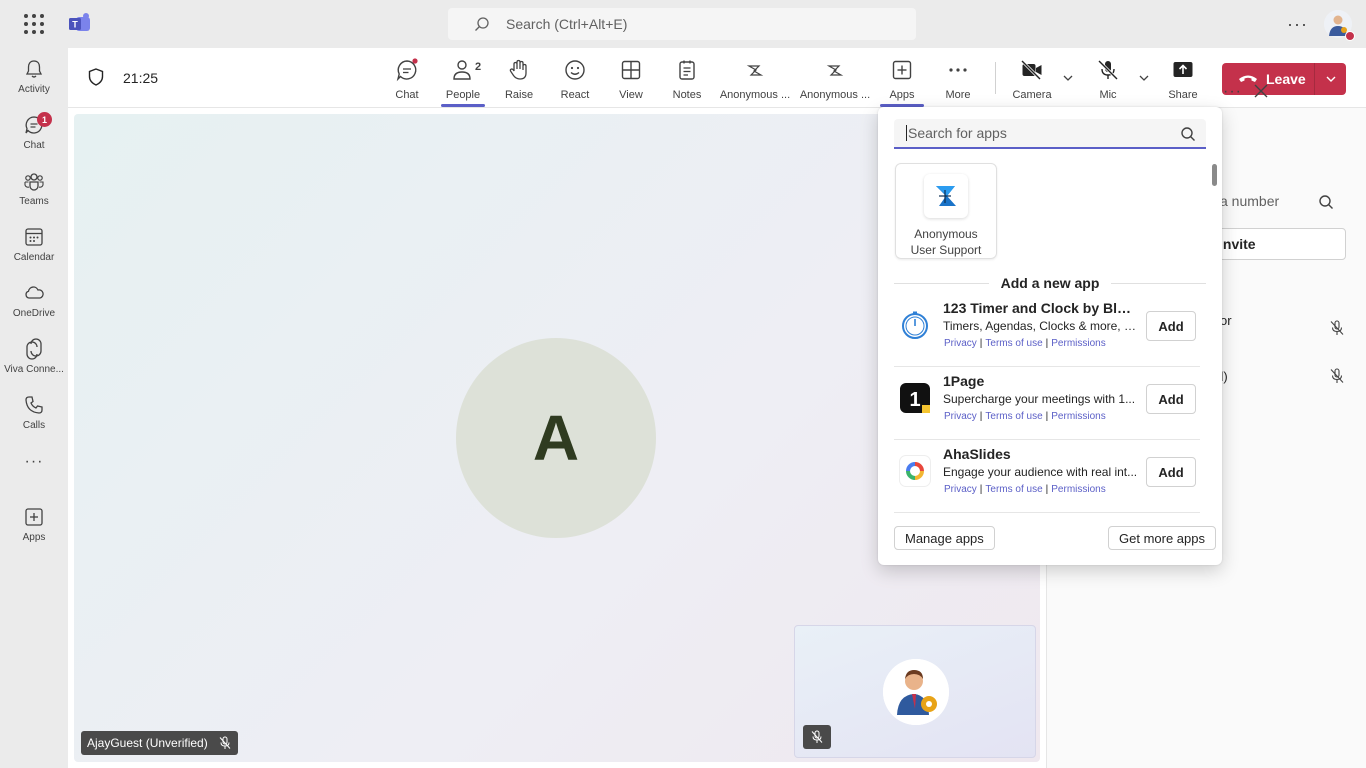  I want to click on app-launcher-icon, so click(34, 24).